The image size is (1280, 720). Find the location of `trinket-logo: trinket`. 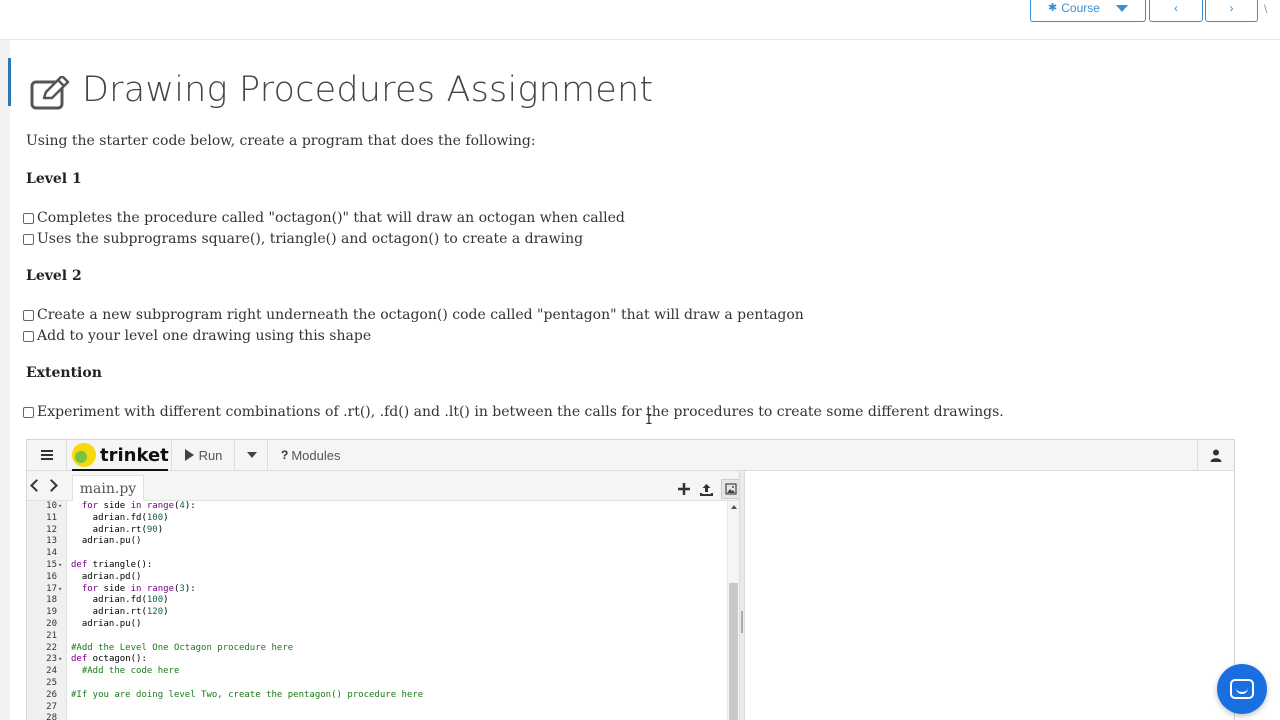

trinket-logo: trinket is located at coordinates (120, 455).